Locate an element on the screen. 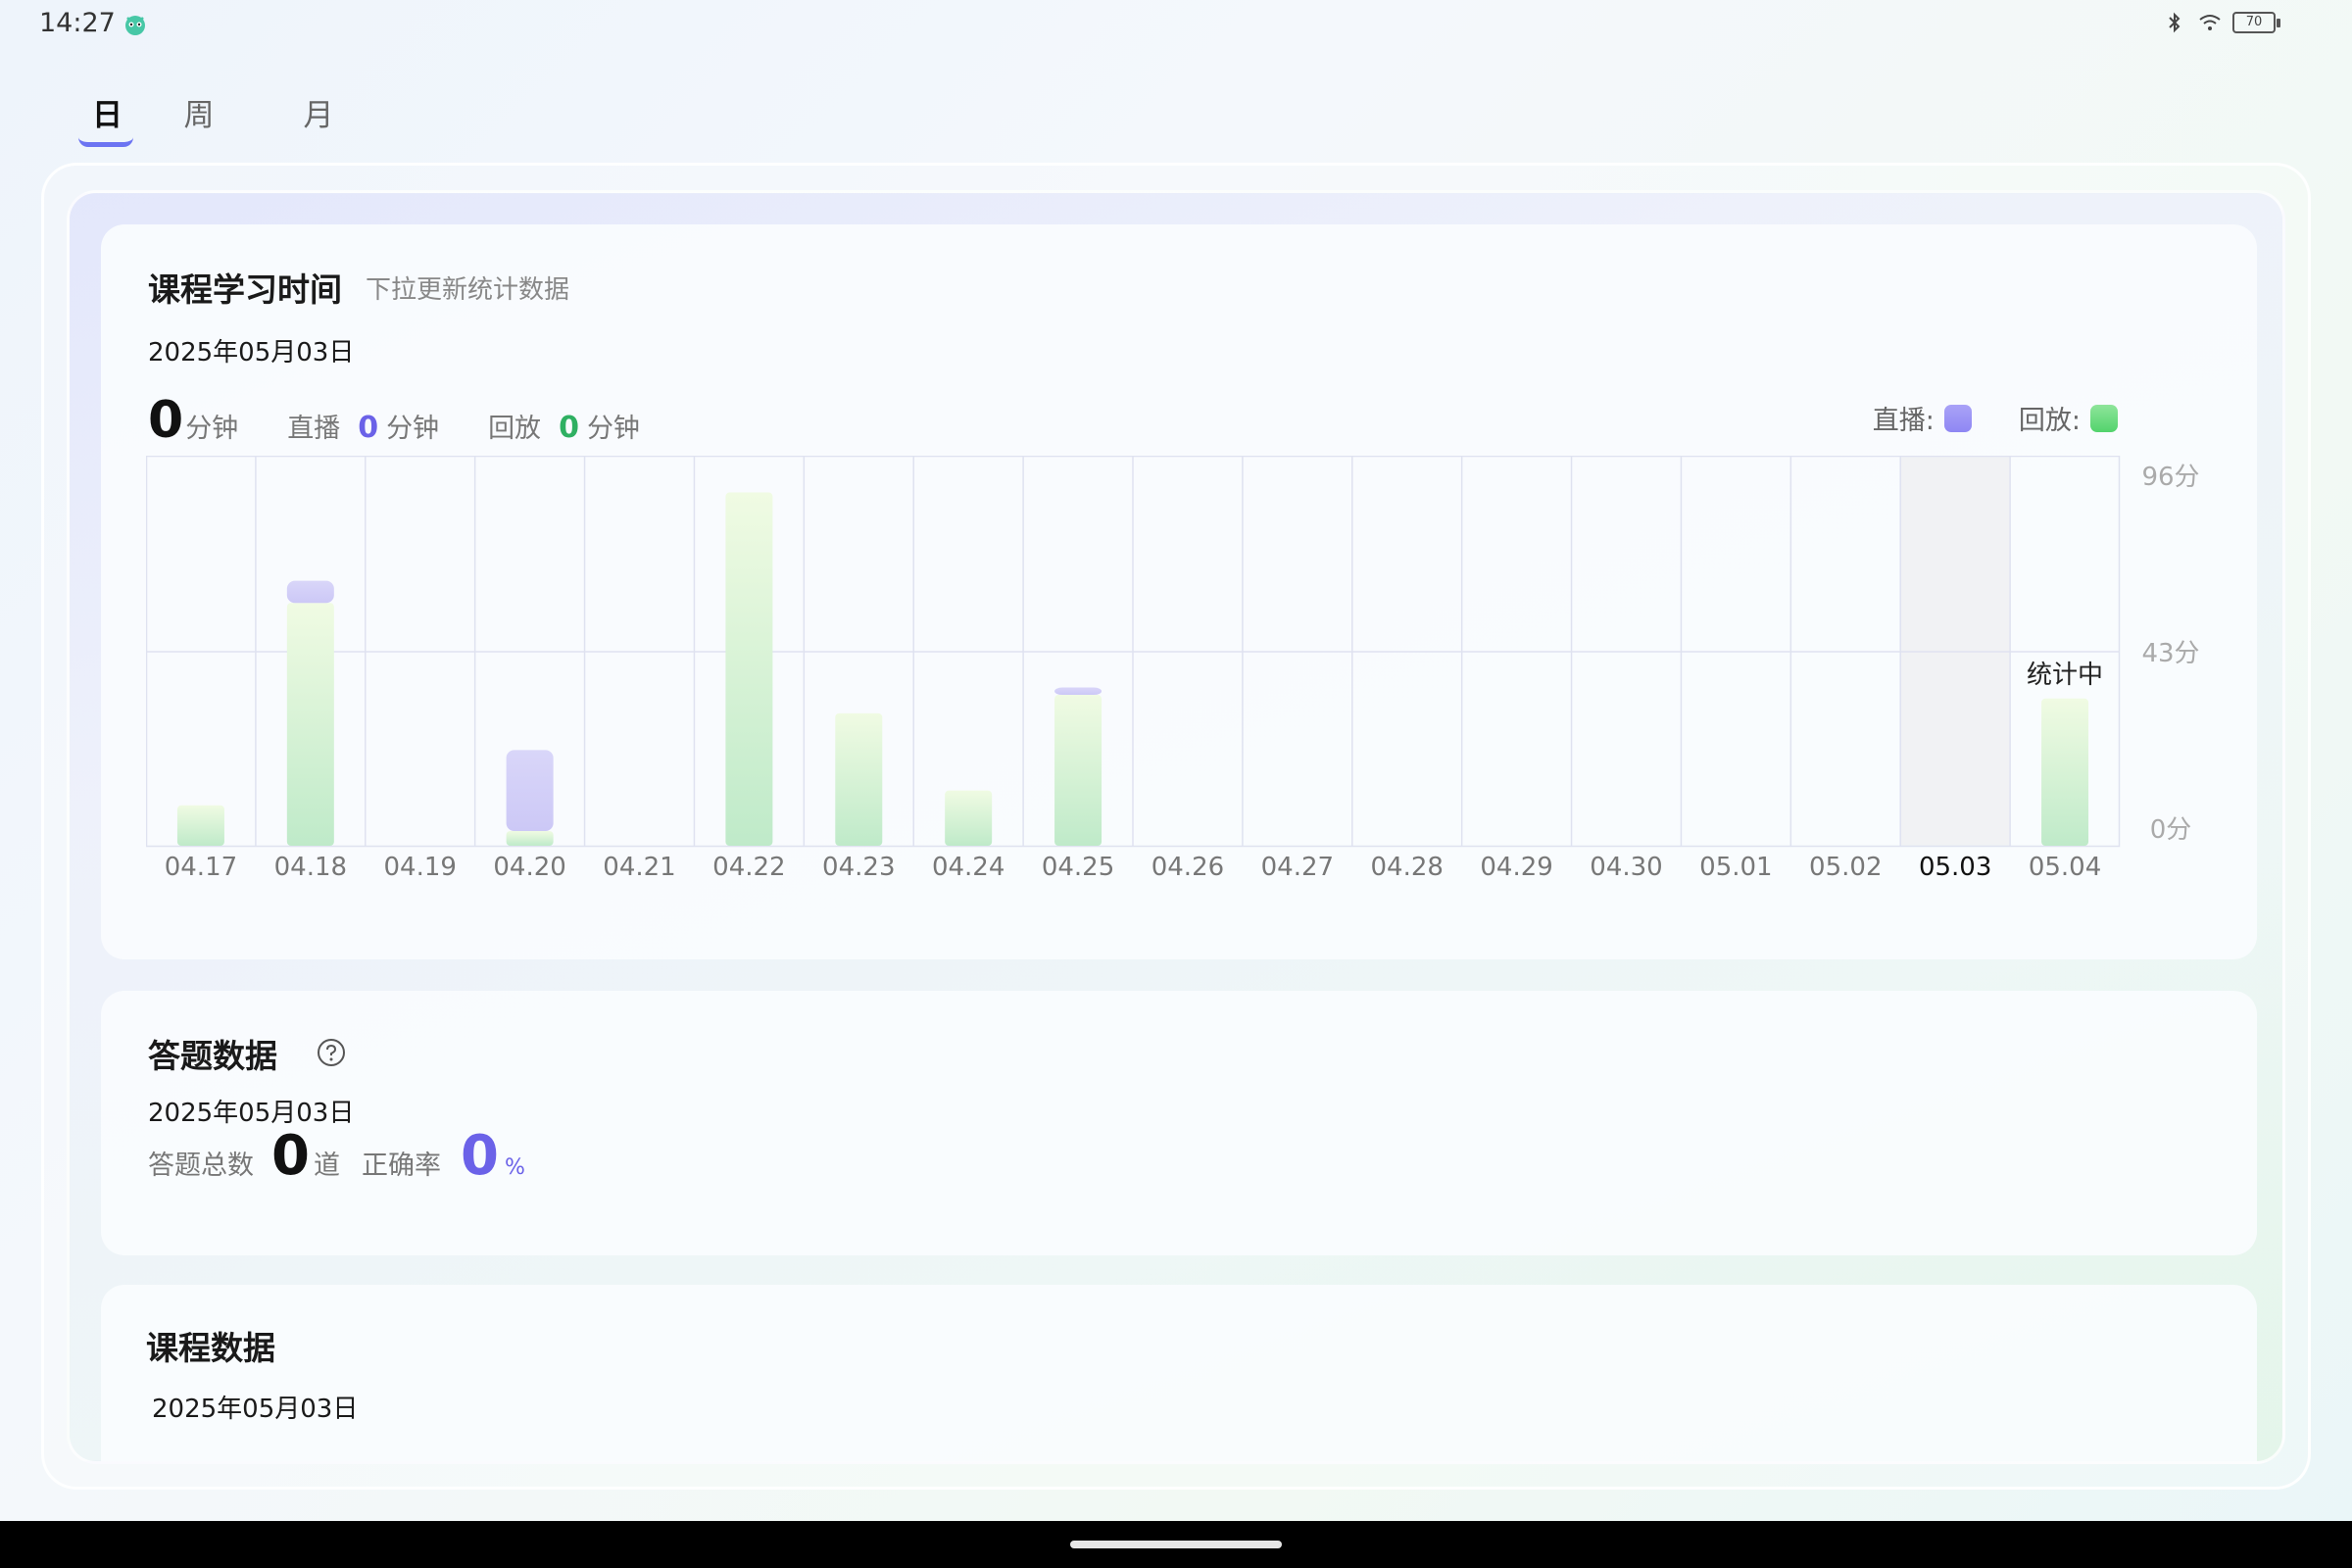 Image resolution: width=2352 pixels, height=1568 pixels. chart-legend: 直播: 回放: is located at coordinates (1995, 418).